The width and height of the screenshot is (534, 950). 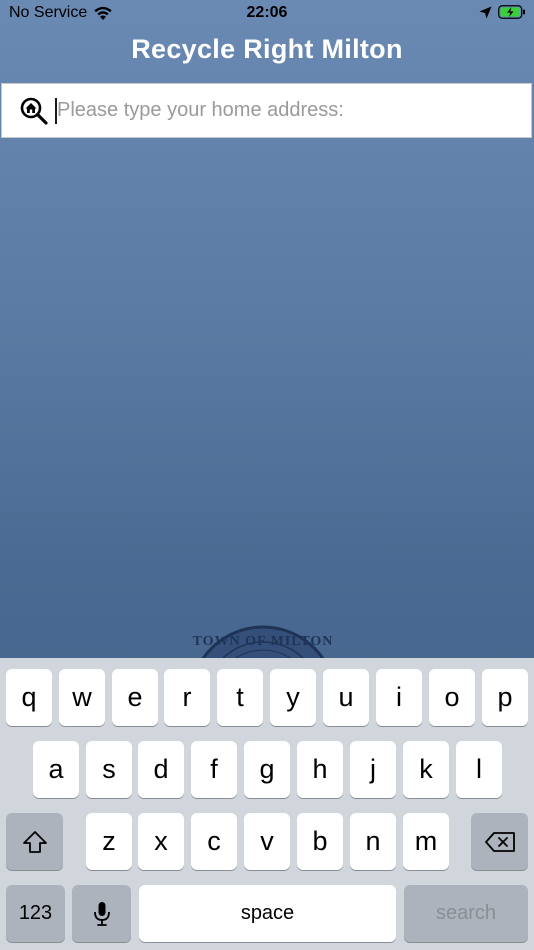 What do you see at coordinates (399, 697) in the screenshot?
I see `key-i: i` at bounding box center [399, 697].